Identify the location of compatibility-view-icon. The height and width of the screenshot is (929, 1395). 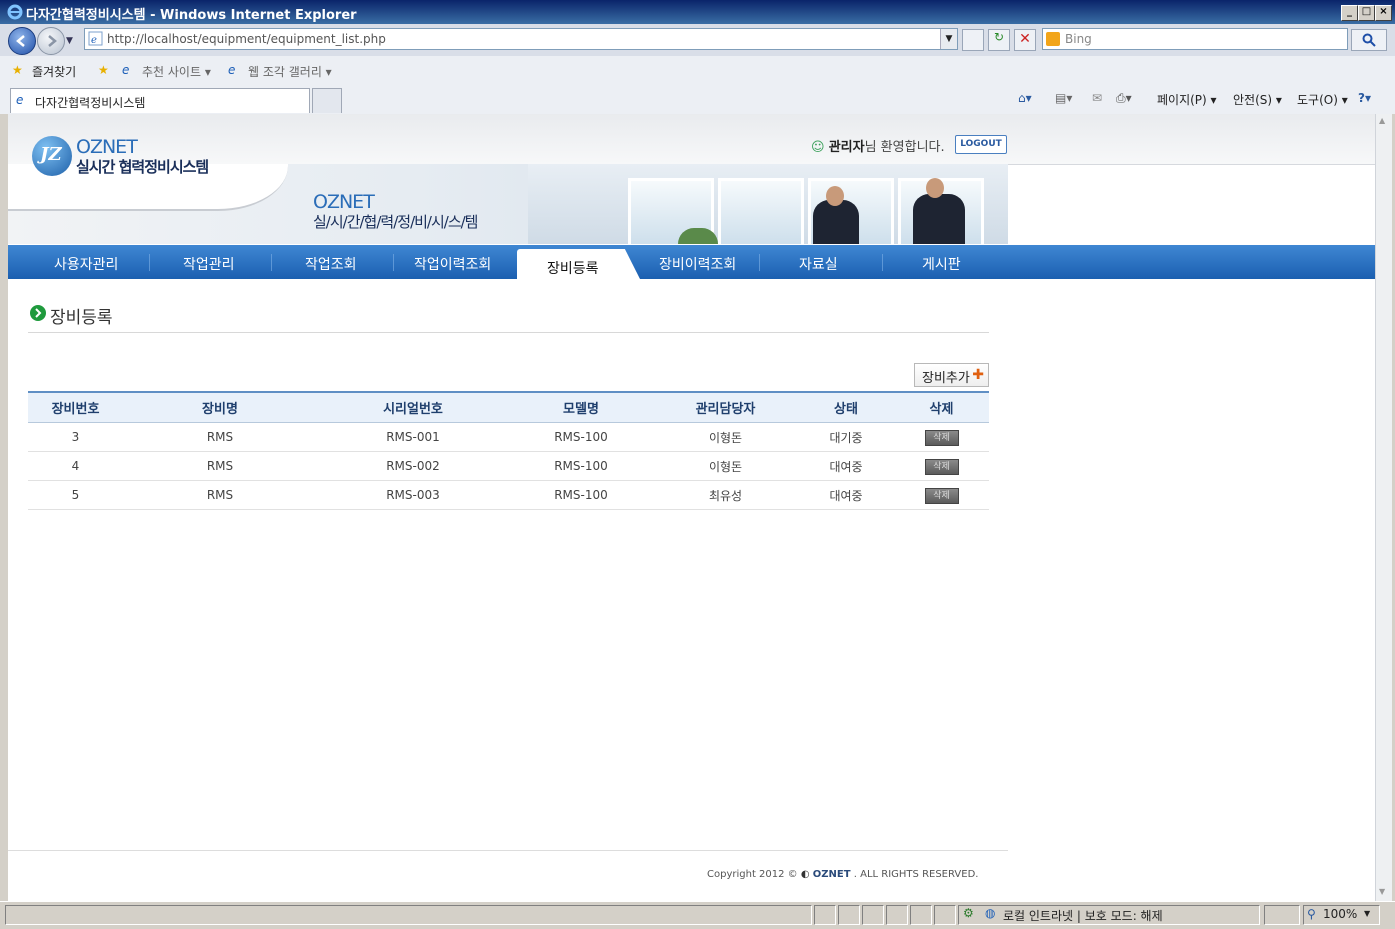
(973, 40).